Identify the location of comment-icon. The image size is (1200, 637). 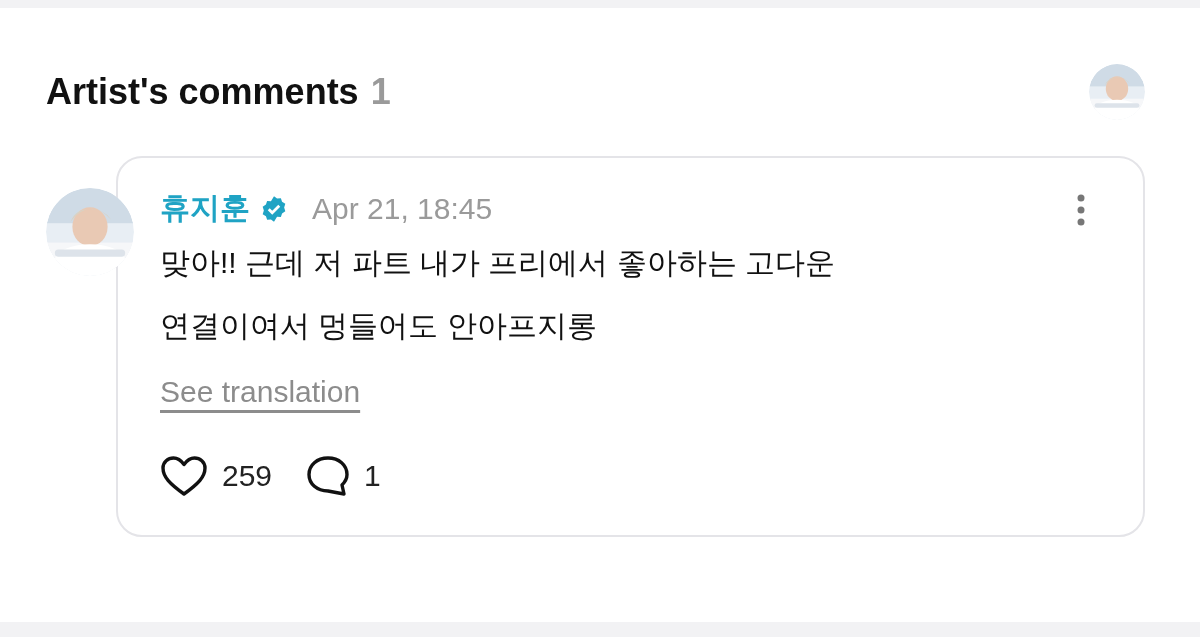
(328, 476).